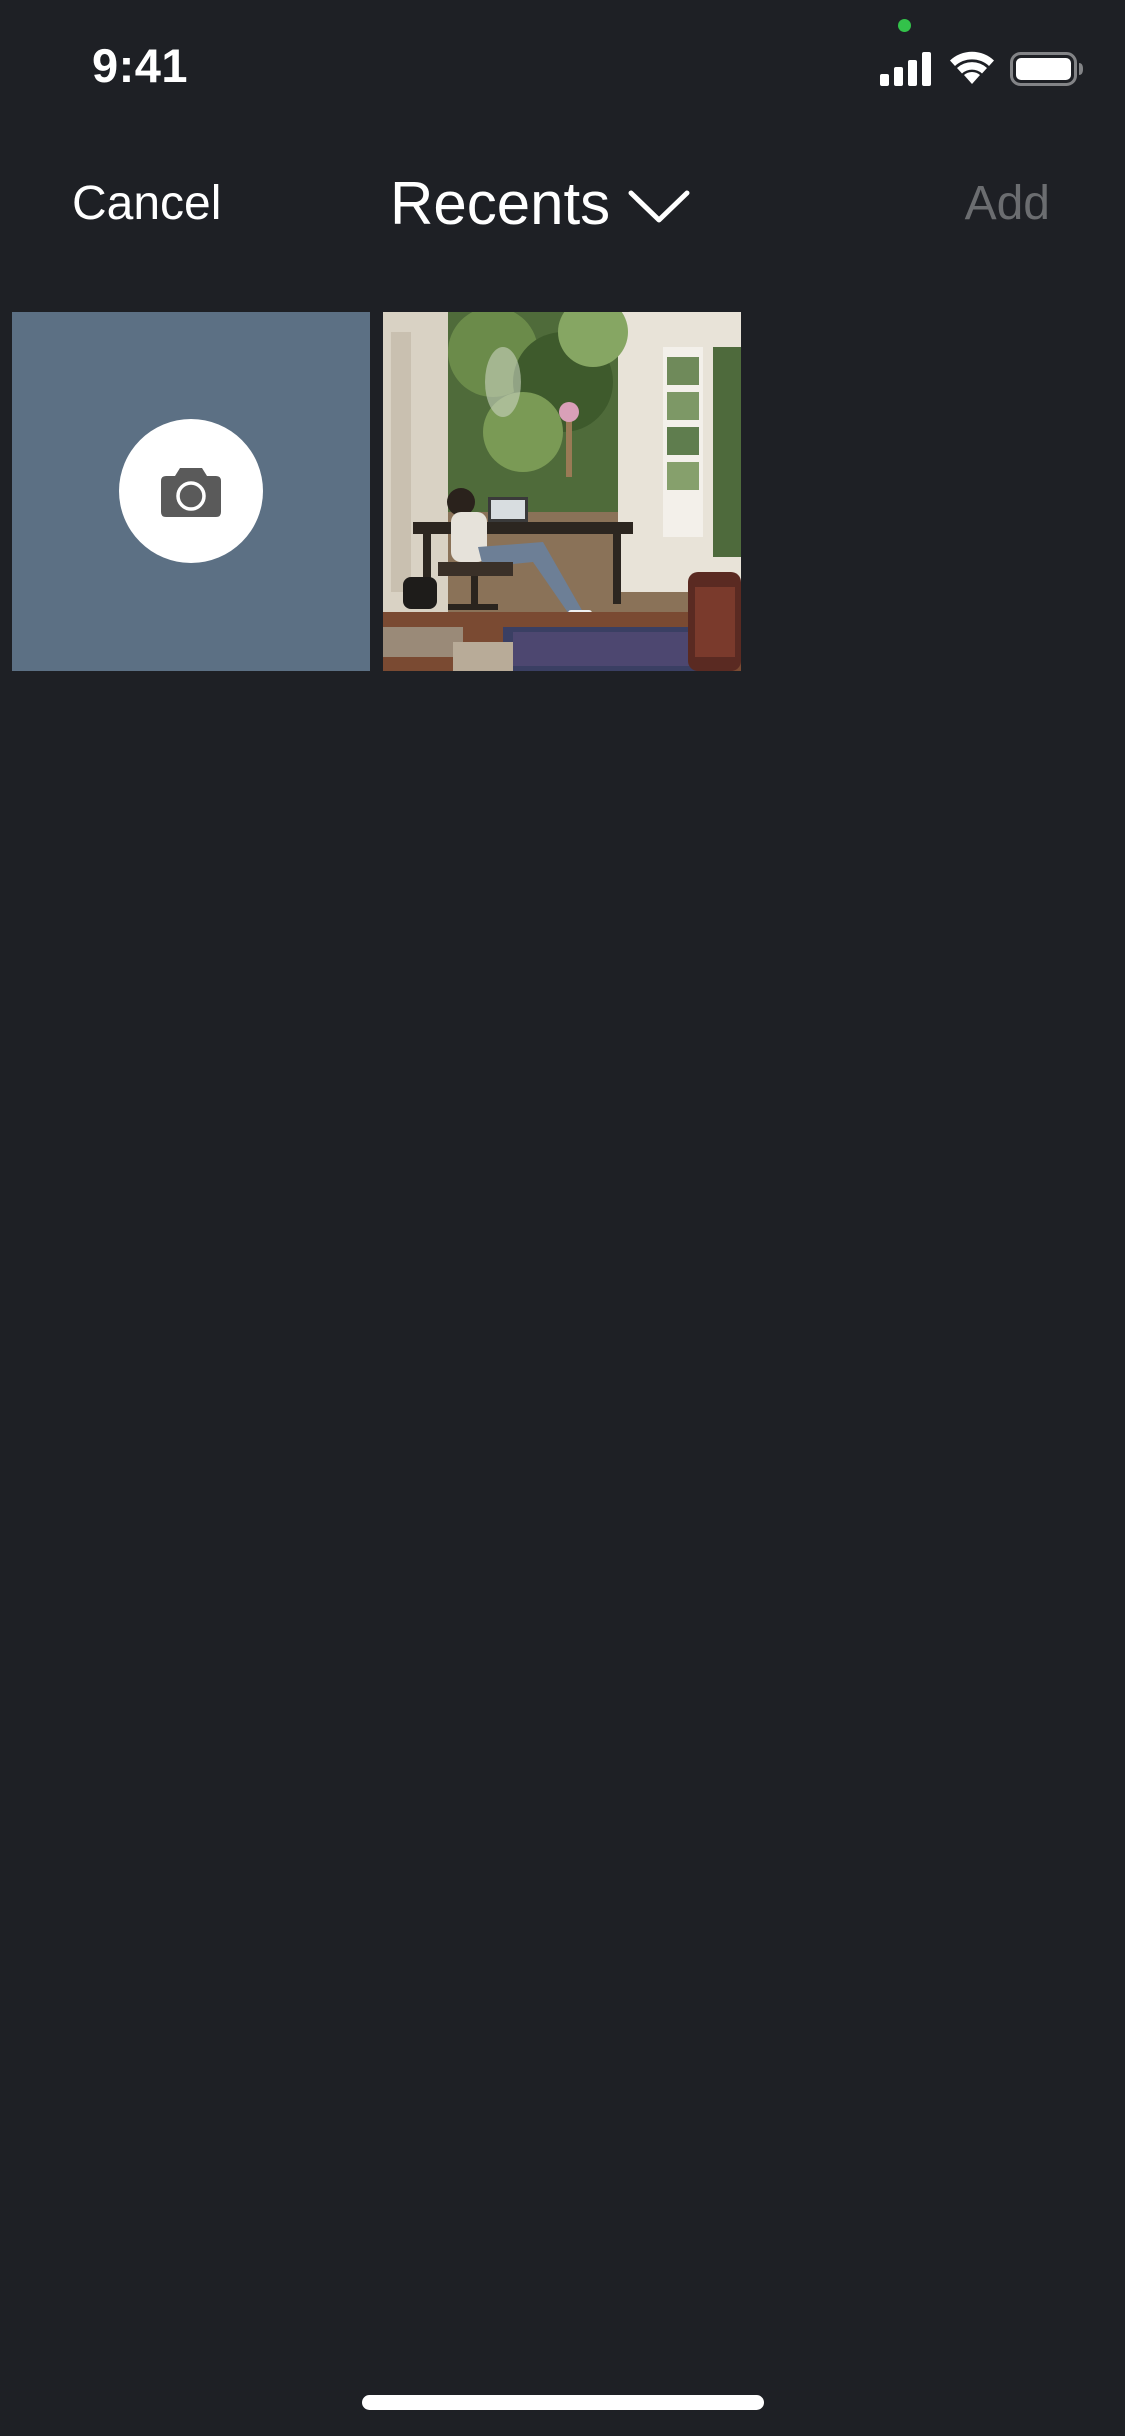 This screenshot has width=1125, height=2436. I want to click on camera-button, so click(191, 491).